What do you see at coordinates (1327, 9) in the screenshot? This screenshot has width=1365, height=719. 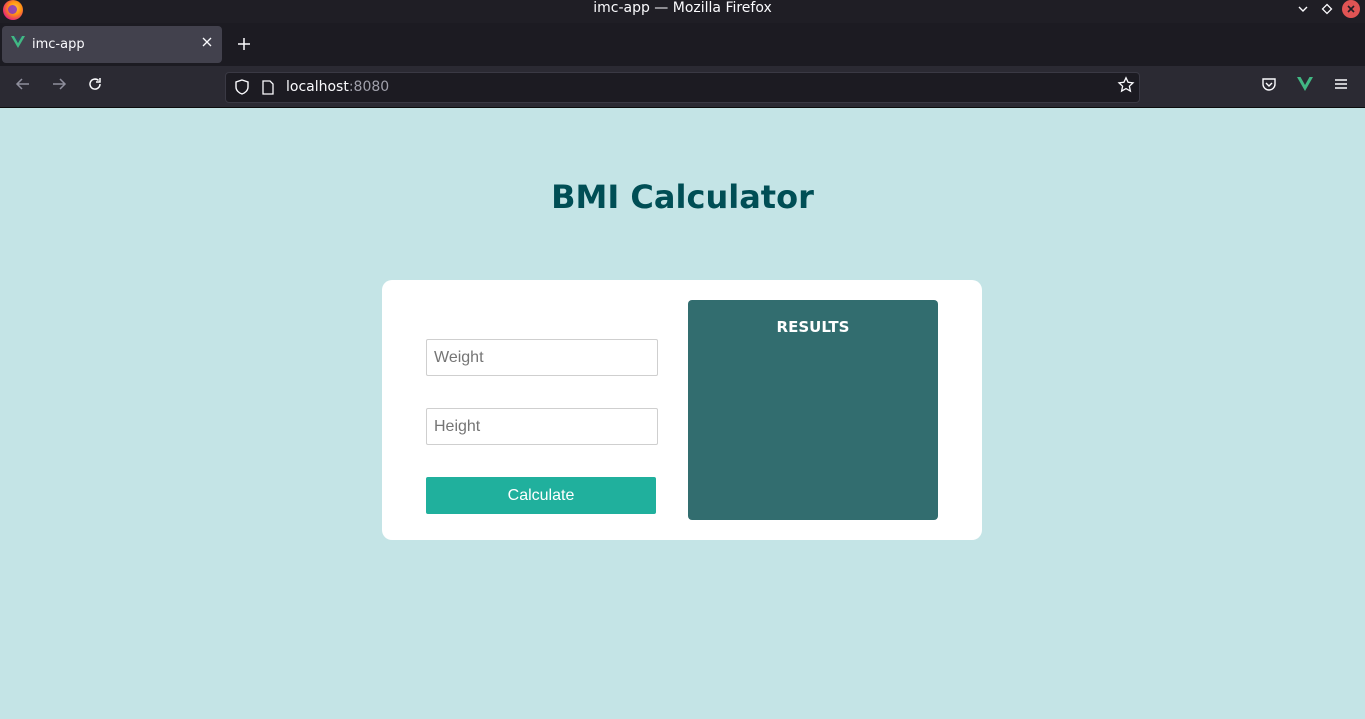 I see `maximize-icon` at bounding box center [1327, 9].